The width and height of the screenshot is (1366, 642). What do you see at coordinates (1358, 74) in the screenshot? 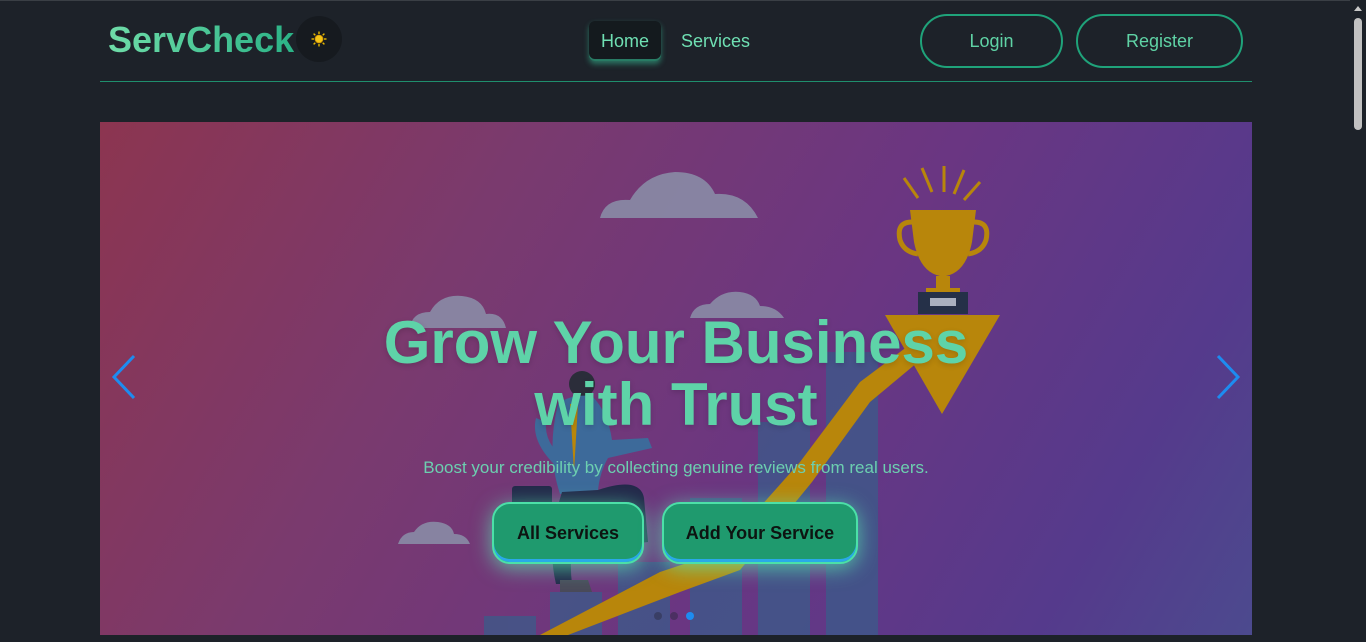
I see `scrollbar-thumb` at bounding box center [1358, 74].